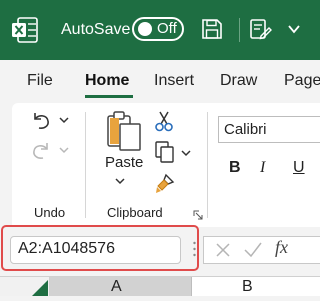  Describe the element at coordinates (294, 29) in the screenshot. I see `chevron-down-icon` at that location.